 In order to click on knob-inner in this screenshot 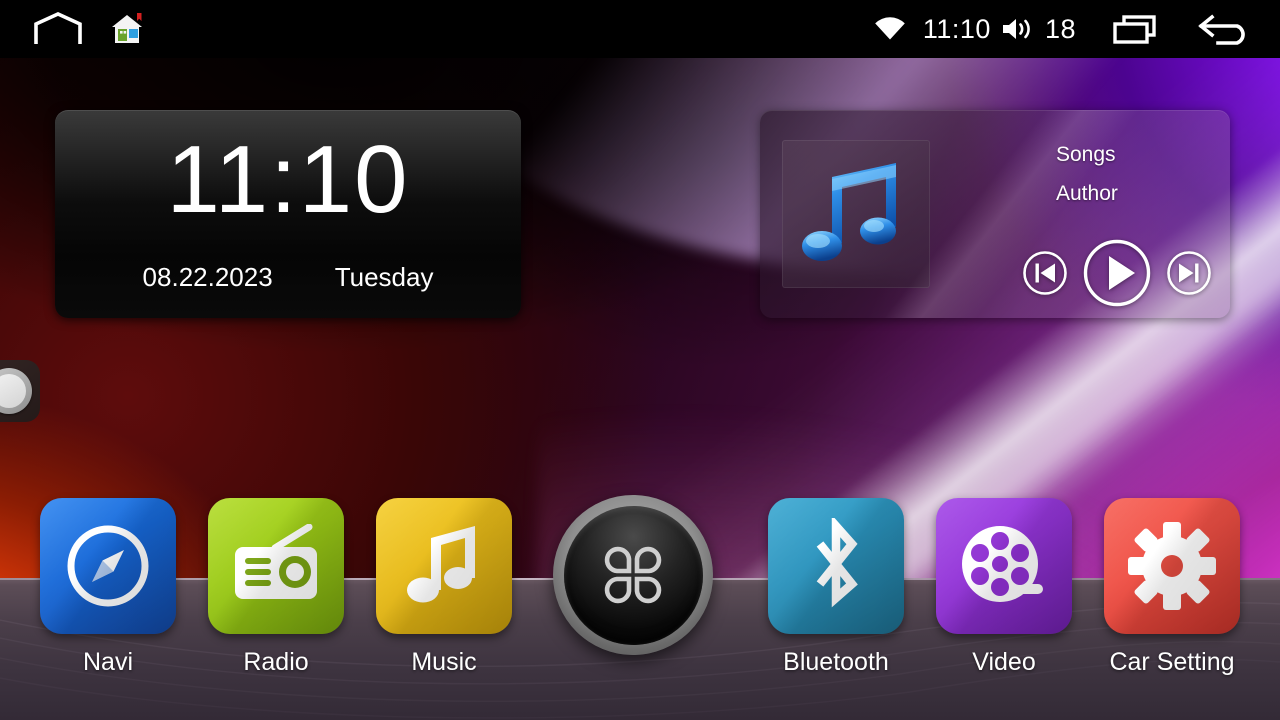, I will do `click(13, 391)`.